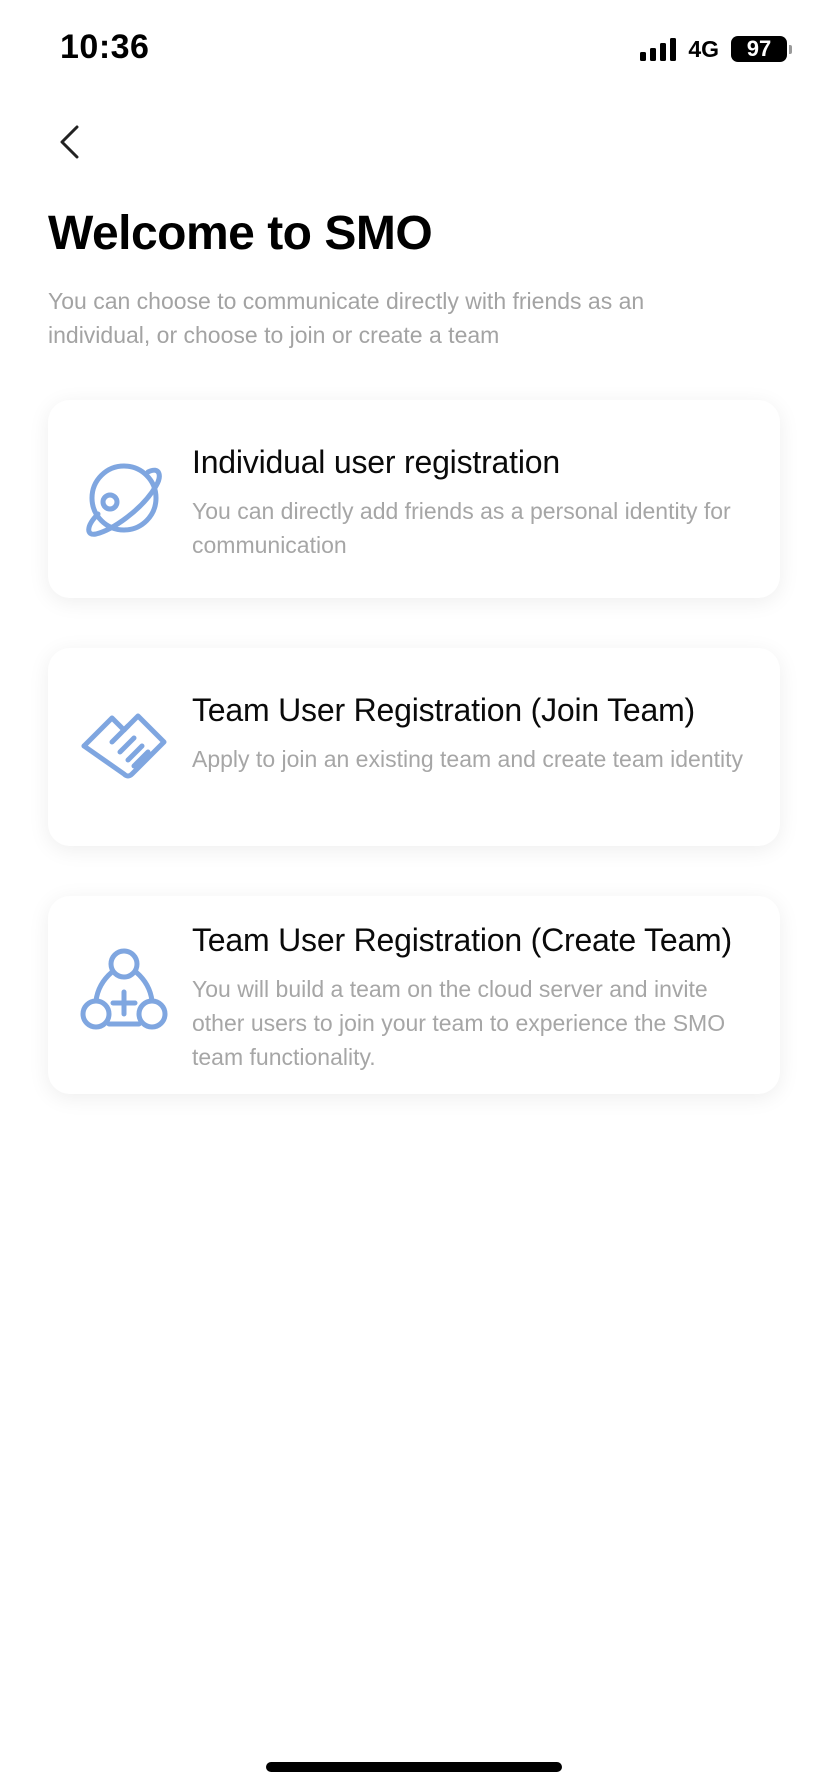  Describe the element at coordinates (105, 47) in the screenshot. I see `status-time: 10:36` at that location.